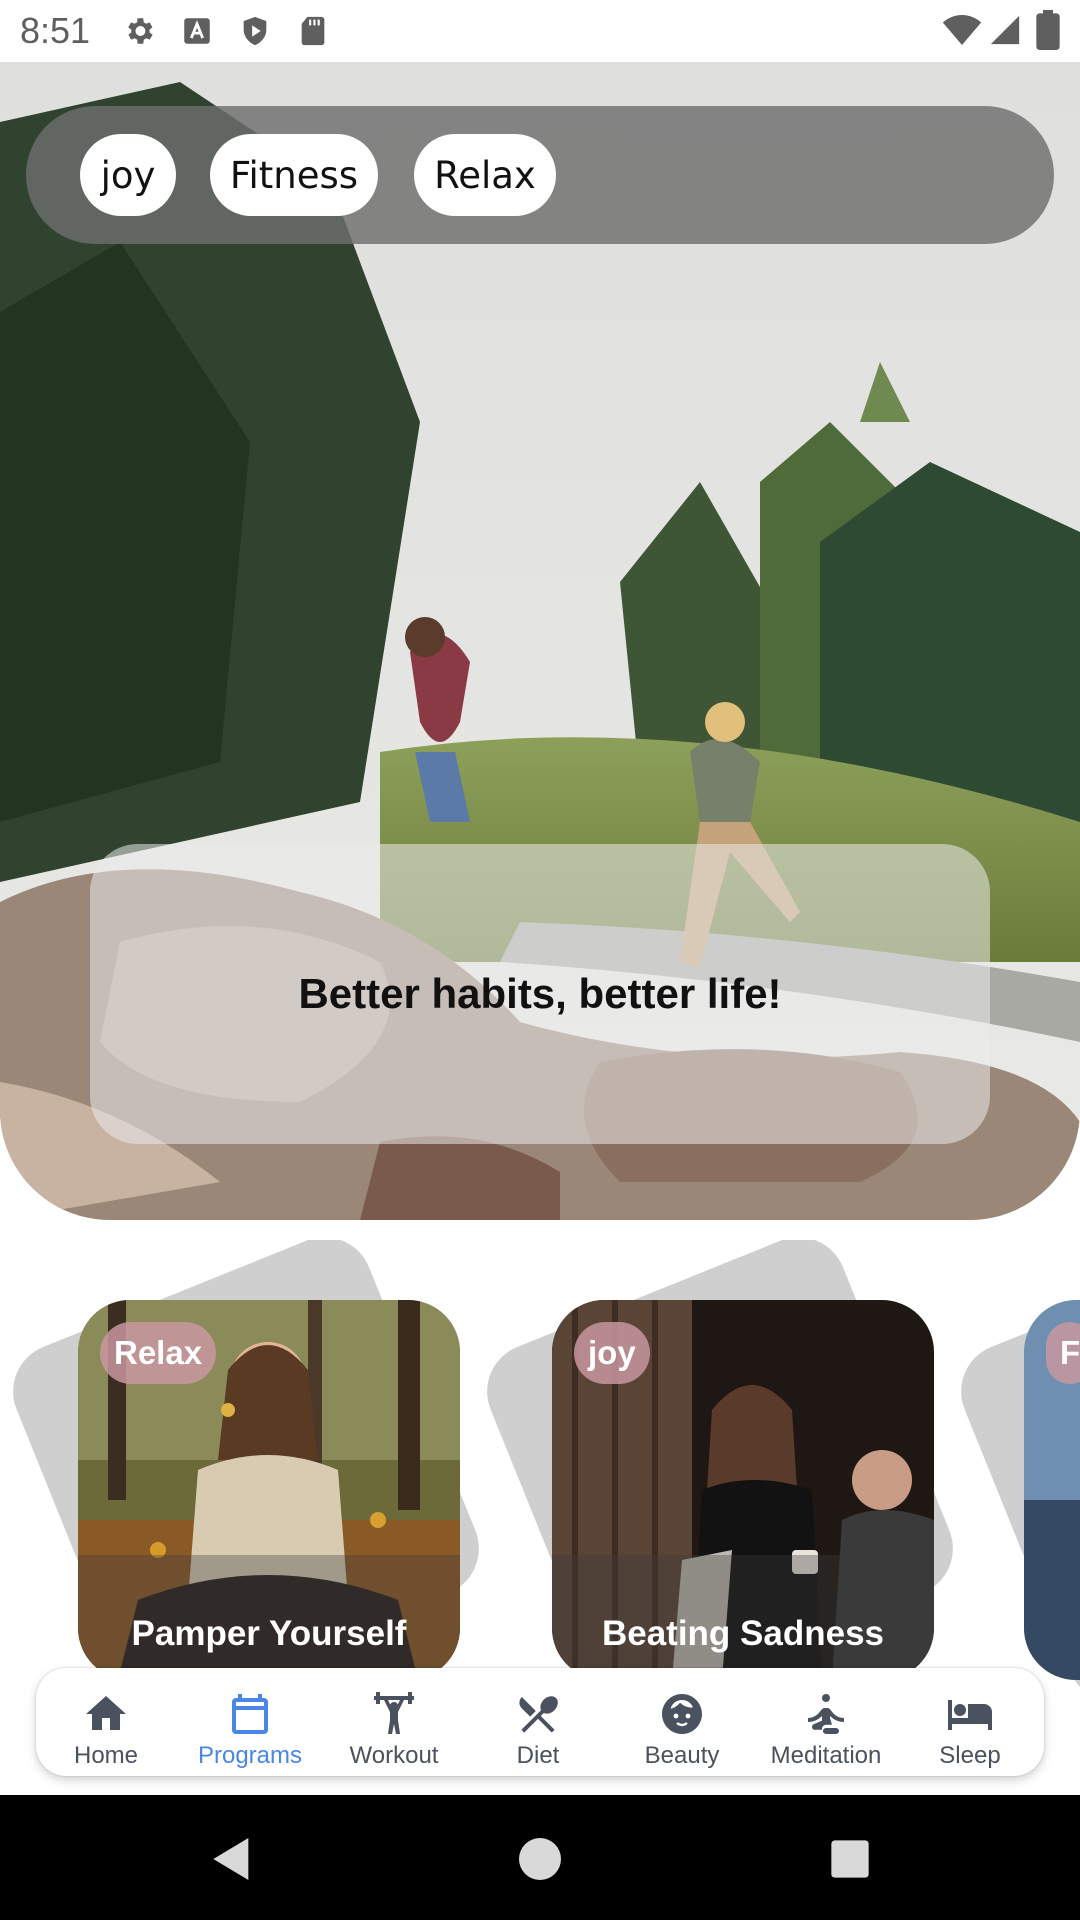 The width and height of the screenshot is (1080, 1920). I want to click on nav-item-programs: Programs, so click(250, 1722).